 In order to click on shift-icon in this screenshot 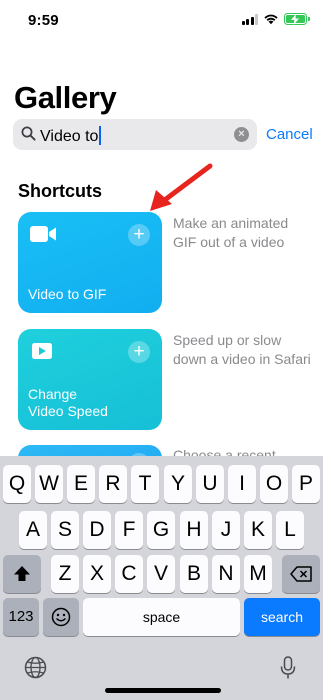, I will do `click(22, 573)`.